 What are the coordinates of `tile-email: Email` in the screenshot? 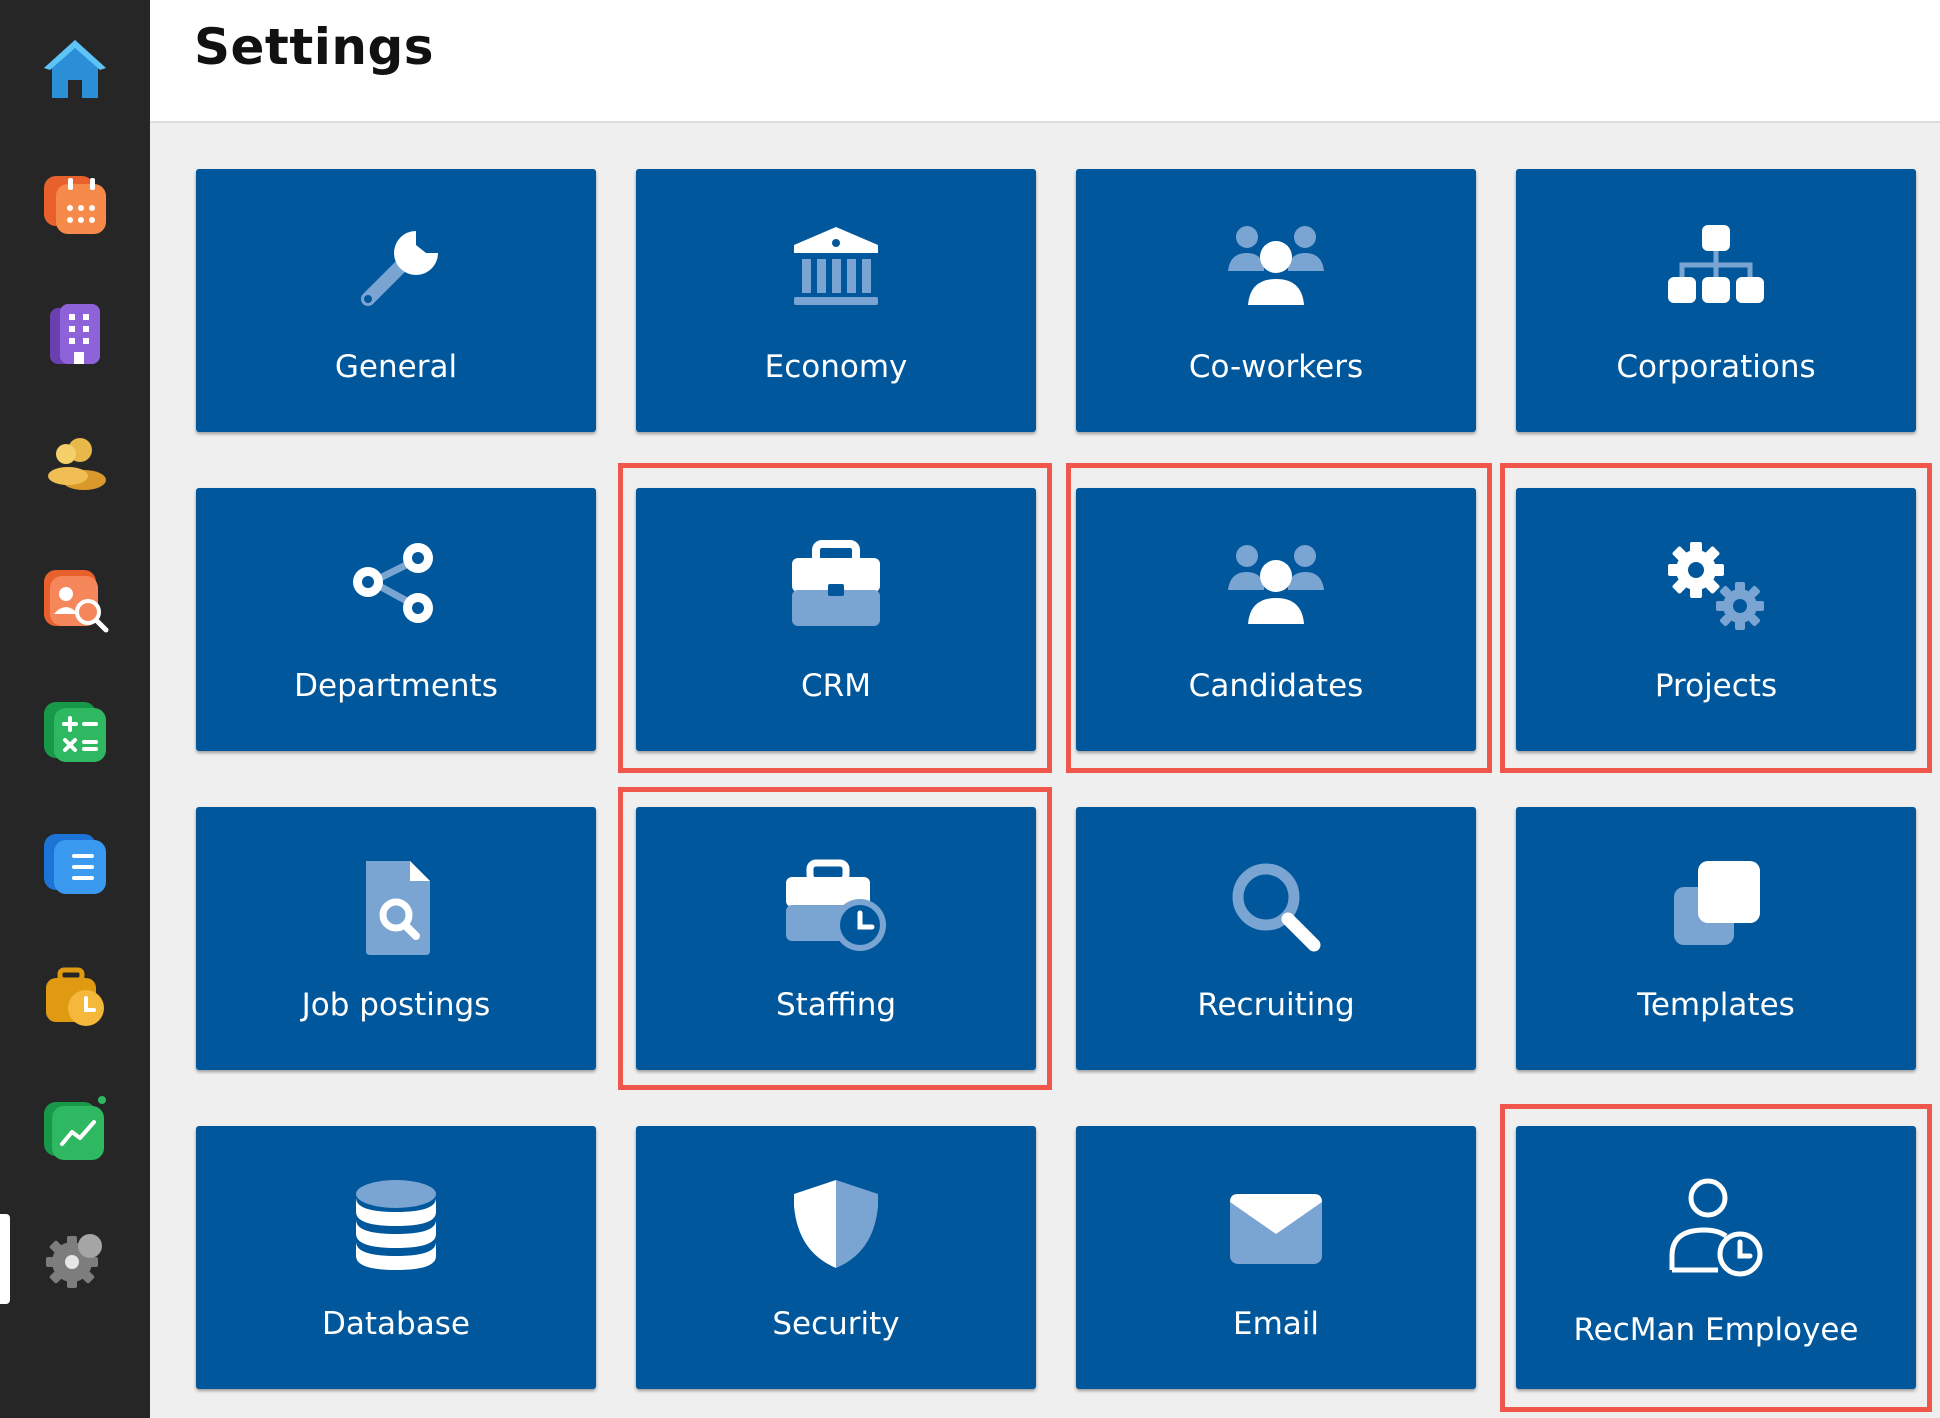 It's located at (1276, 1257).